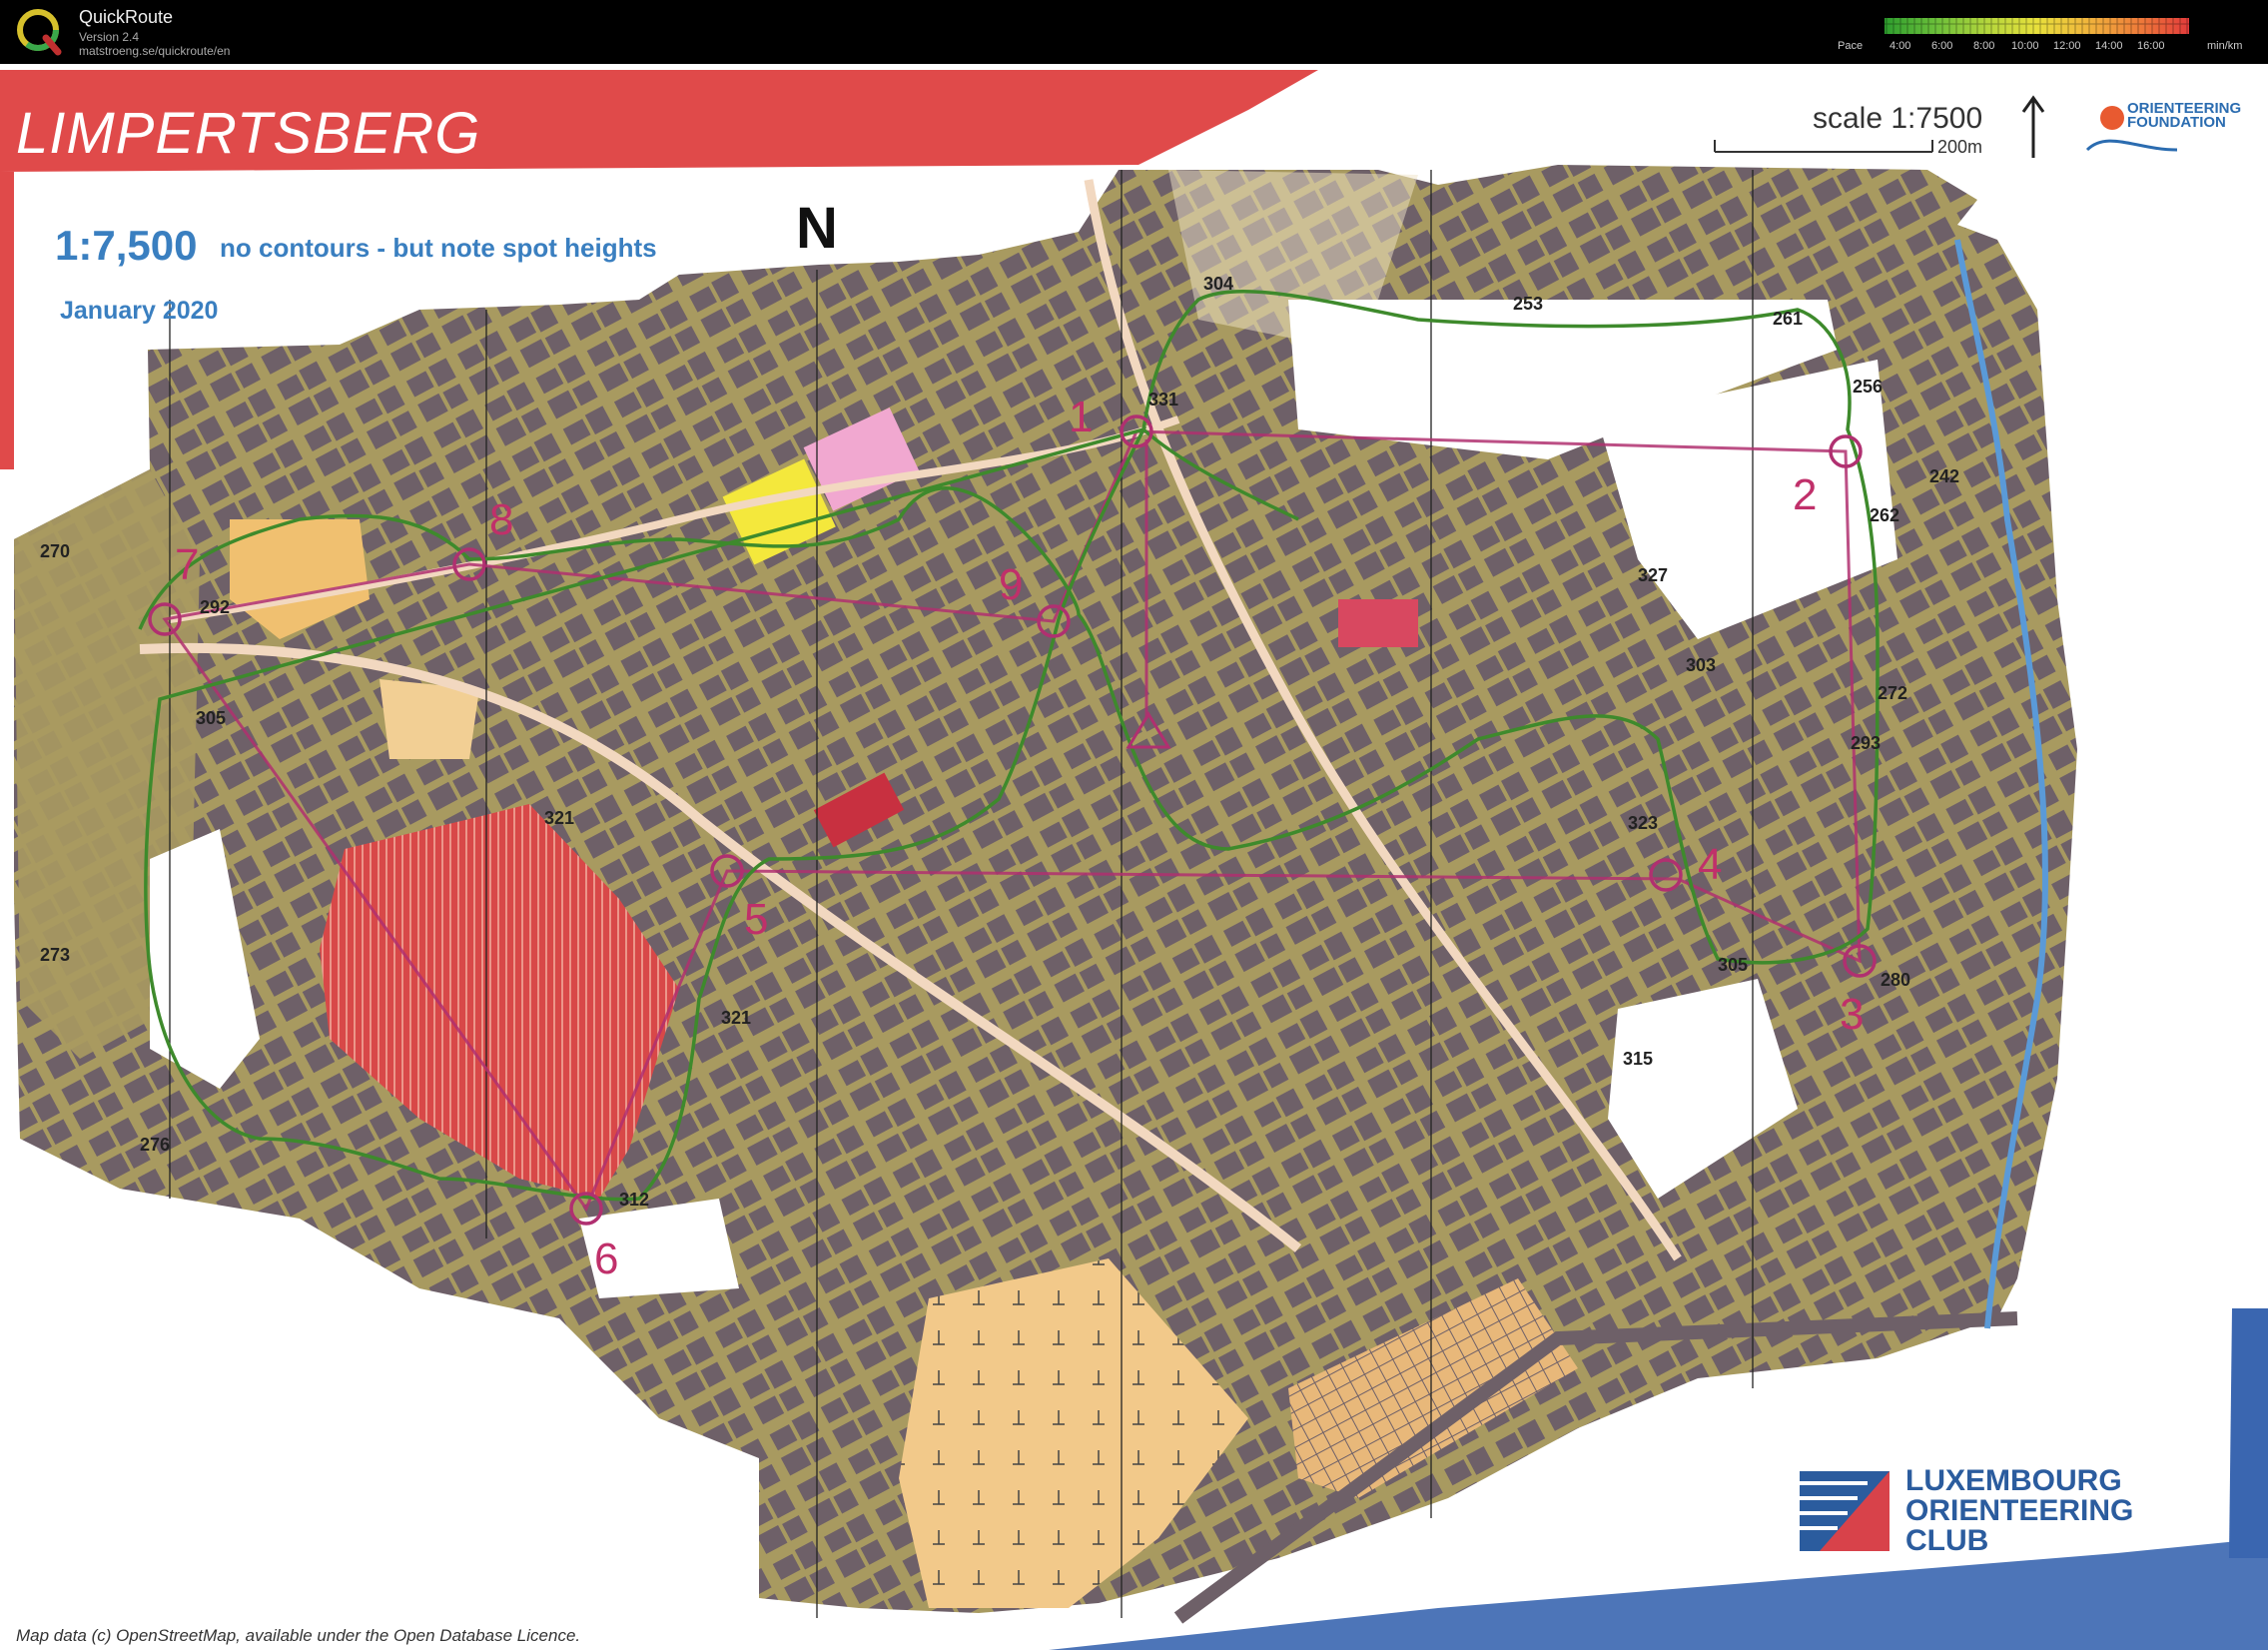 This screenshot has width=2268, height=1650. Describe the element at coordinates (2033, 126) in the screenshot. I see `north-arrow-icon` at that location.